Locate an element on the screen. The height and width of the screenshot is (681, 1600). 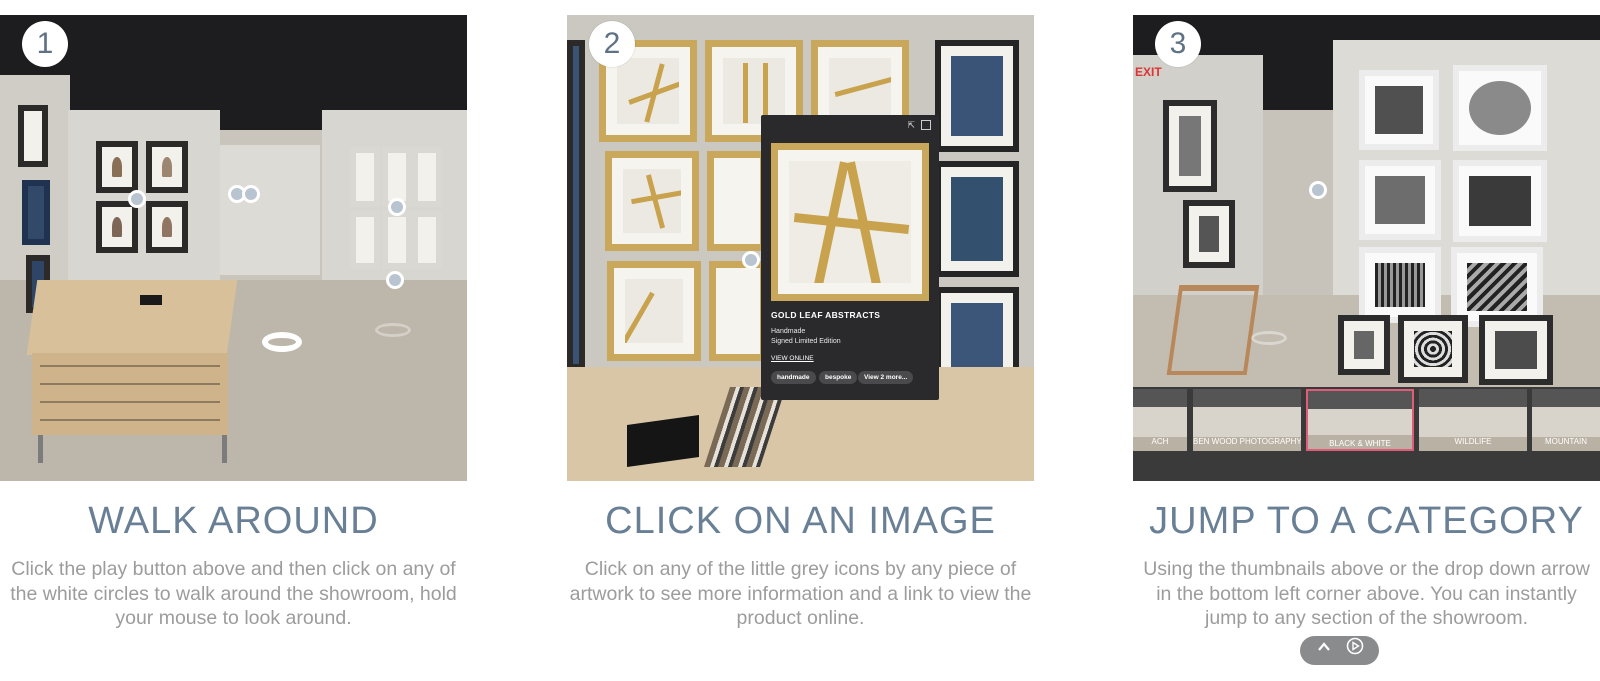
artwork-detail: Handmade is located at coordinates (788, 331).